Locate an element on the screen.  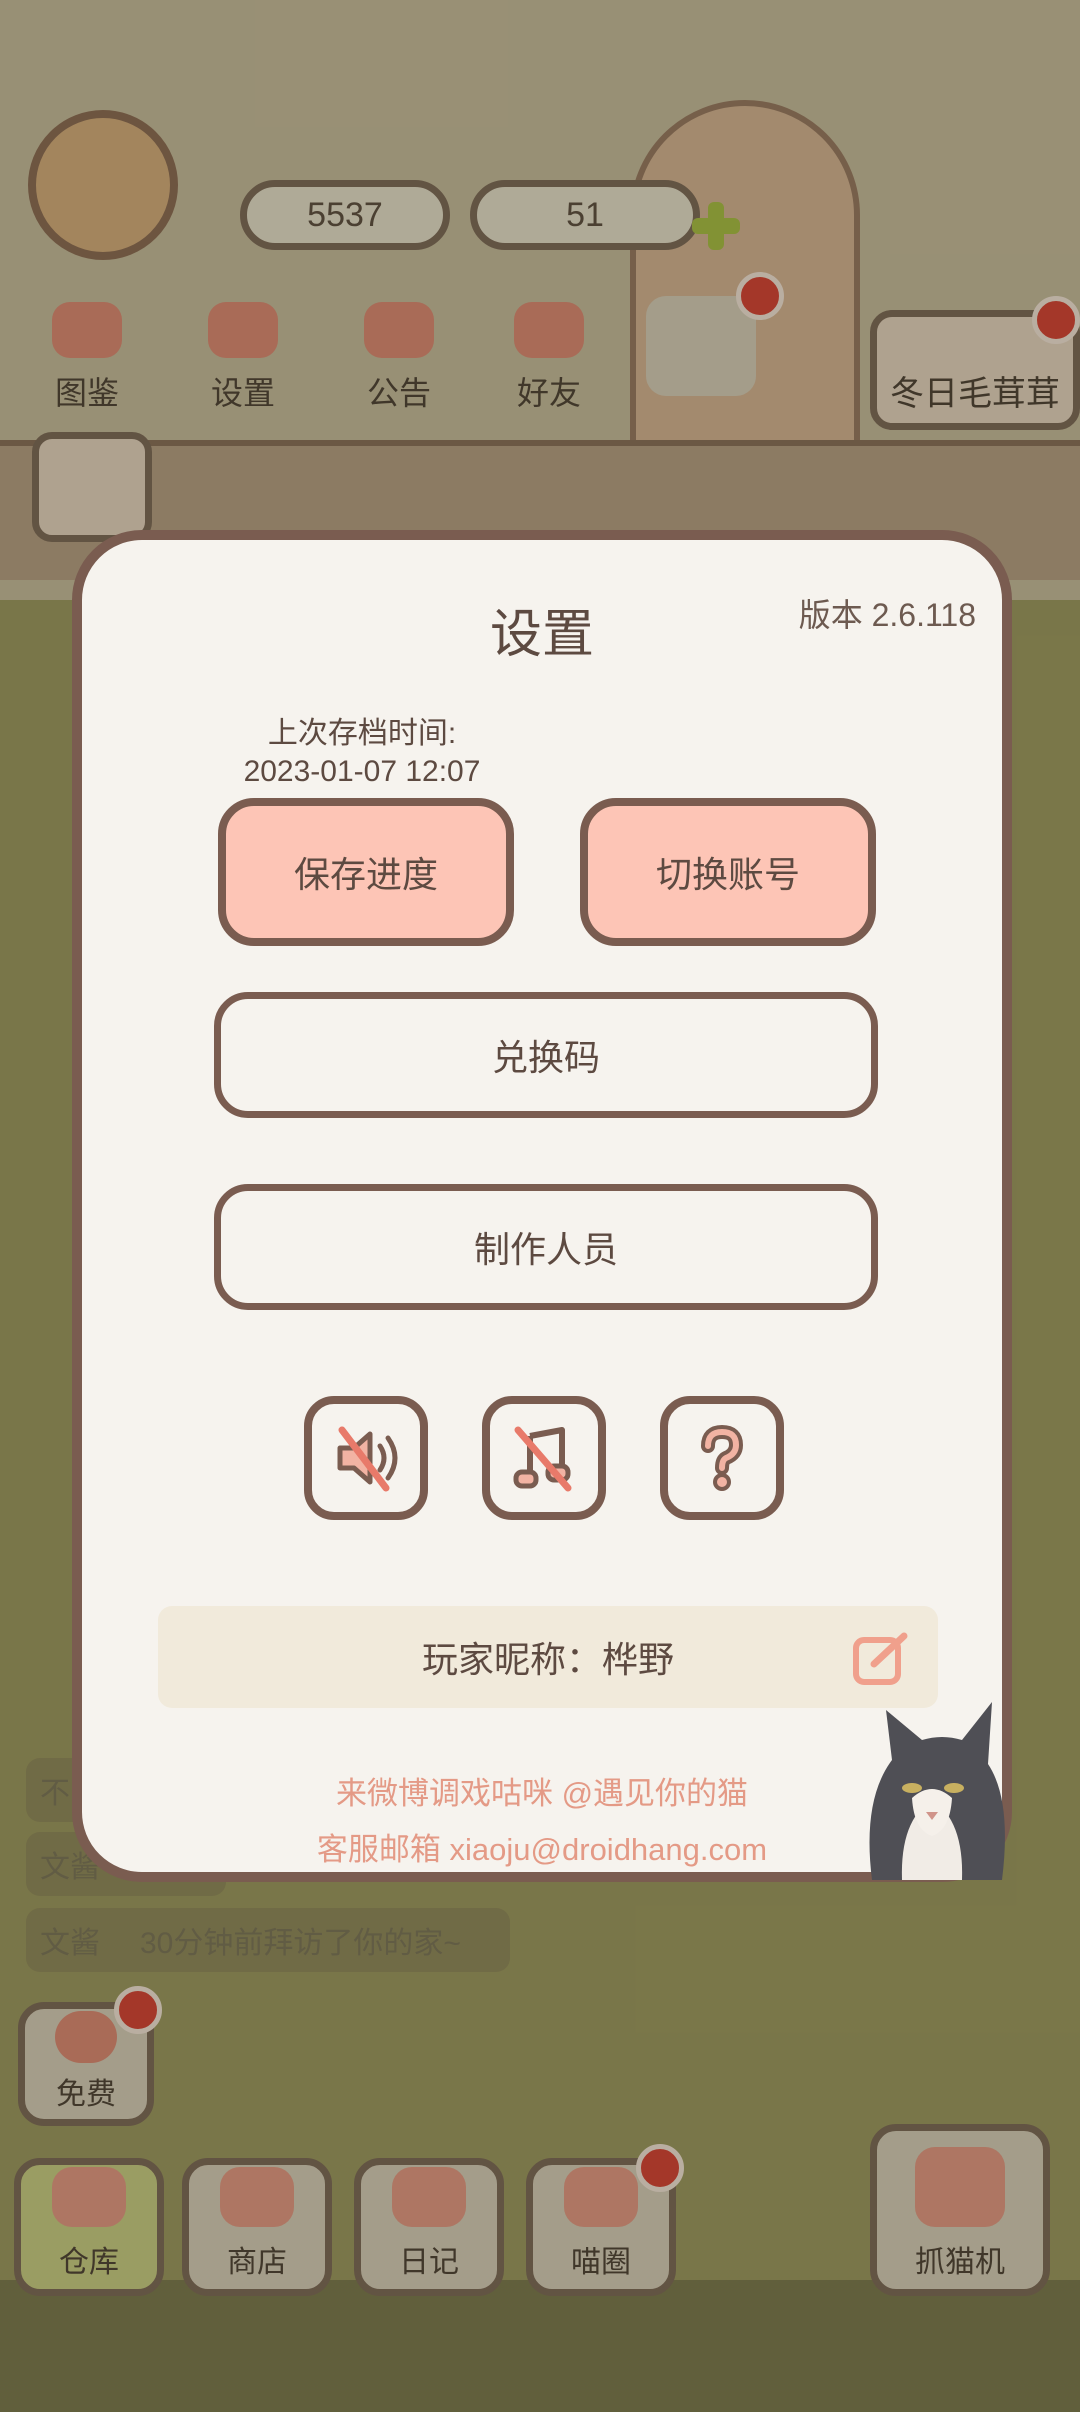
peeking-cat-image is located at coordinates (932, 1780).